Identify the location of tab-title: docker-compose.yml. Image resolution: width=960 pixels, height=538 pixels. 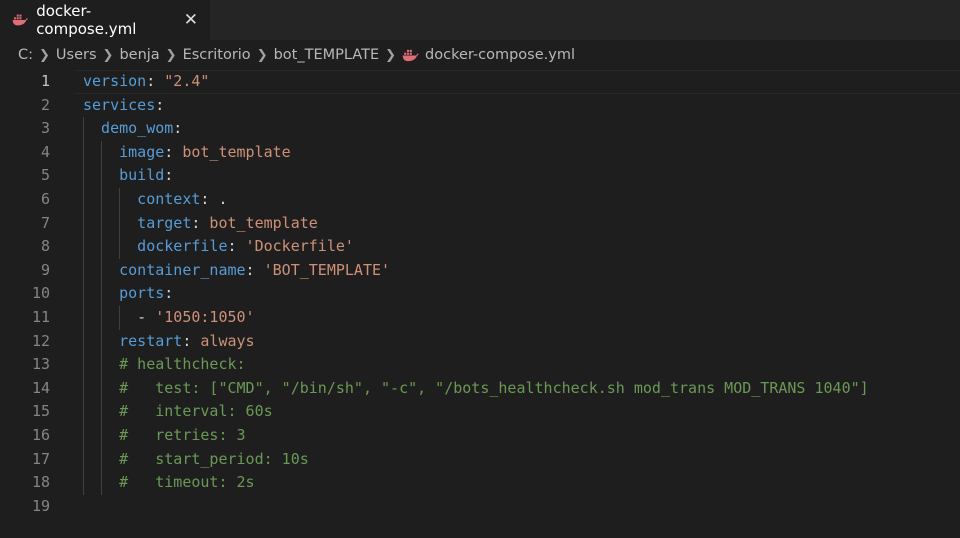
(86, 20).